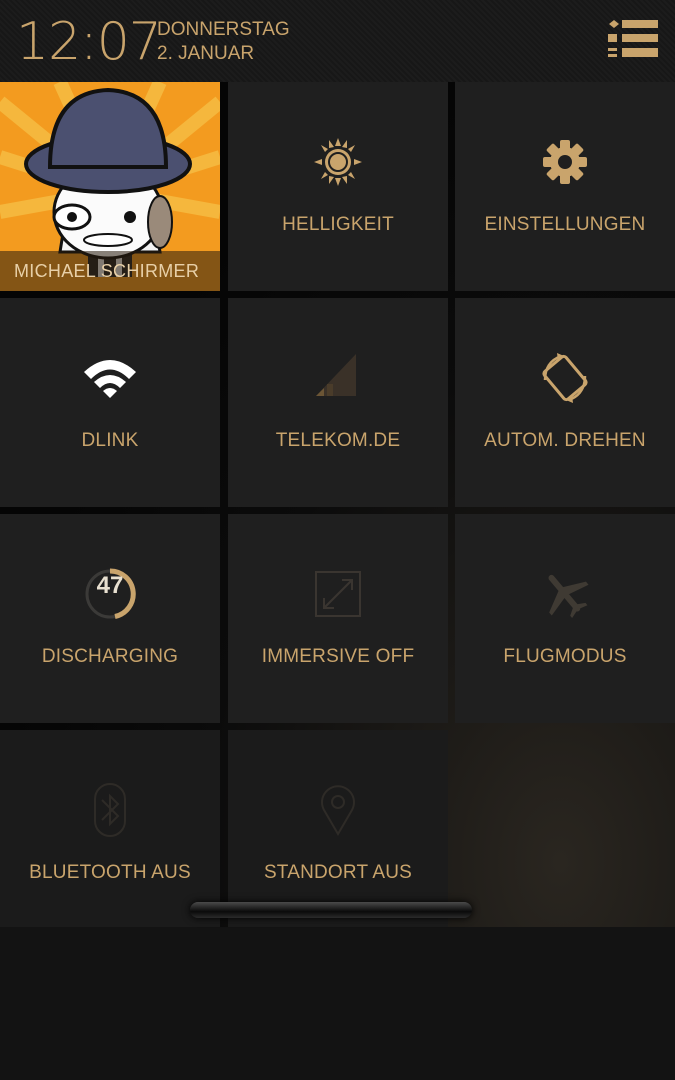 This screenshot has width=675, height=1080. Describe the element at coordinates (110, 618) in the screenshot. I see `battery-tile: 47 DISCHARGING` at that location.